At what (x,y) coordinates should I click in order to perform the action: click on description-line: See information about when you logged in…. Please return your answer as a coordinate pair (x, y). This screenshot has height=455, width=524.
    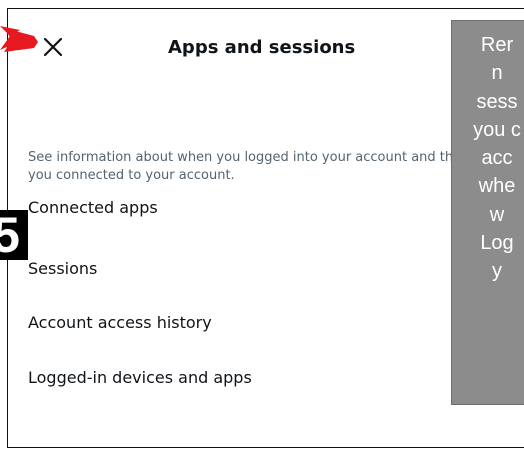
    Looking at the image, I should click on (241, 157).